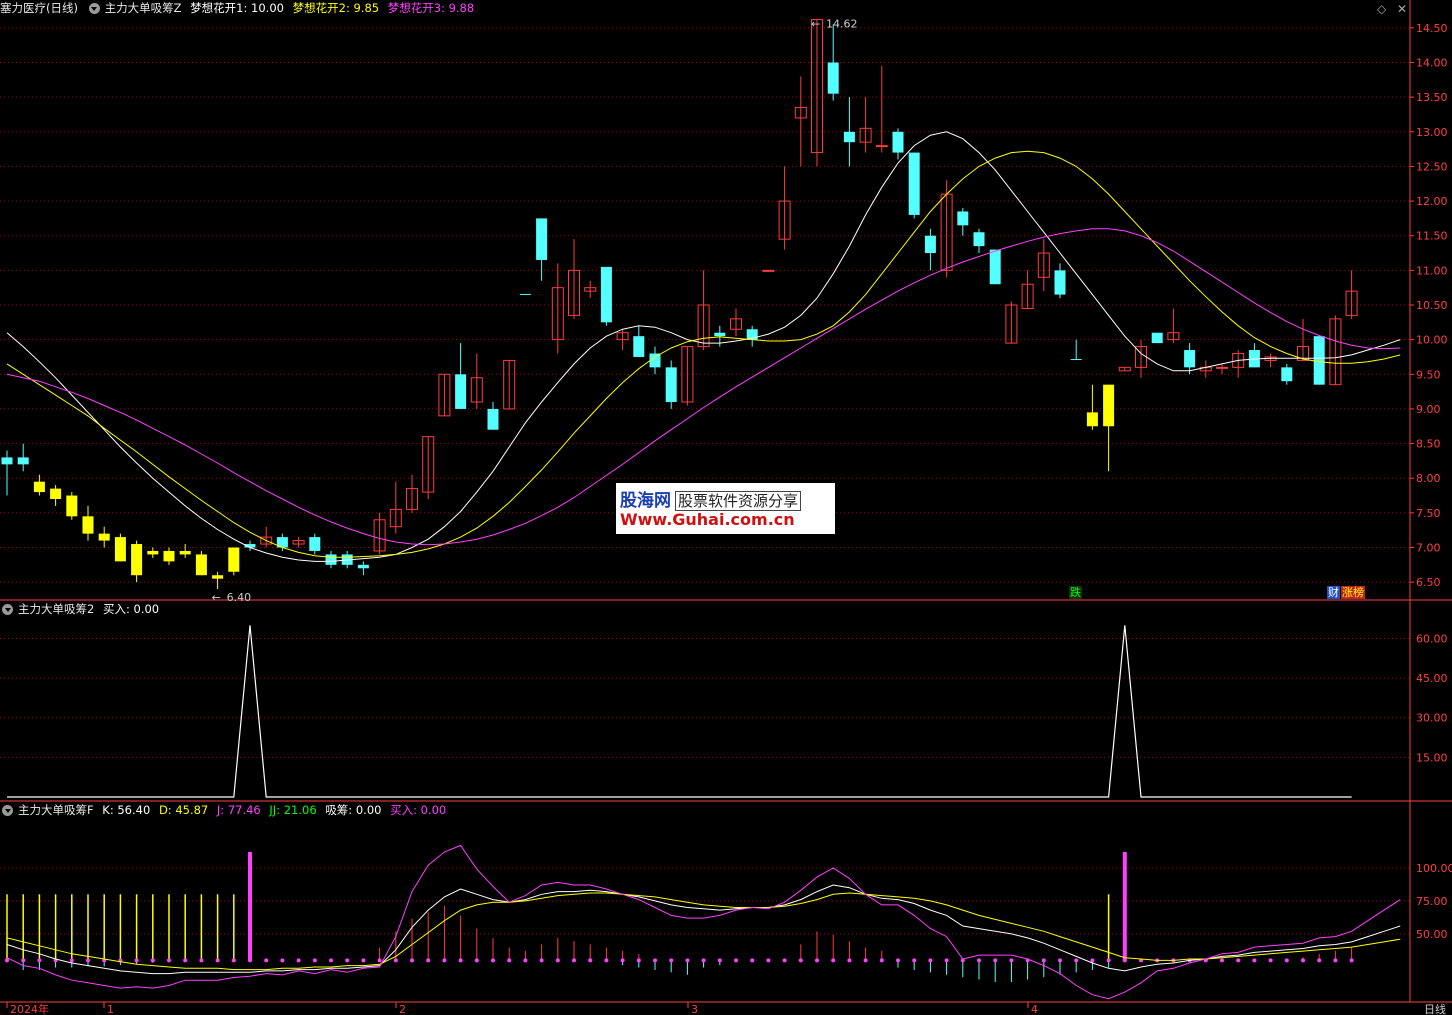 This screenshot has height=1015, width=1452. Describe the element at coordinates (56, 810) in the screenshot. I see `sub2-title: 主力大单吸筹F` at that location.